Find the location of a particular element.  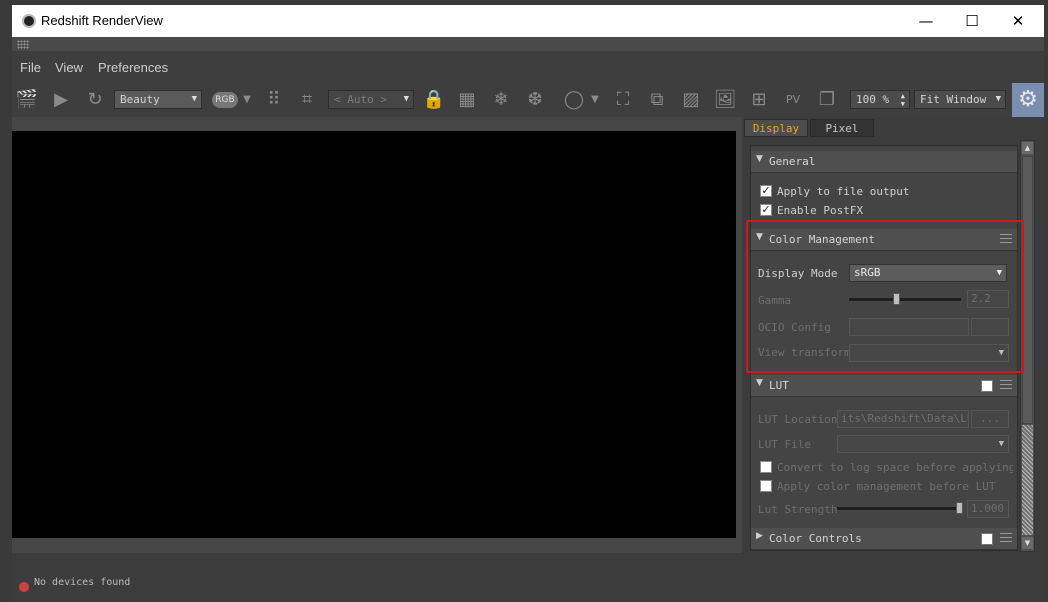

channel-label: RGB is located at coordinates (225, 100).